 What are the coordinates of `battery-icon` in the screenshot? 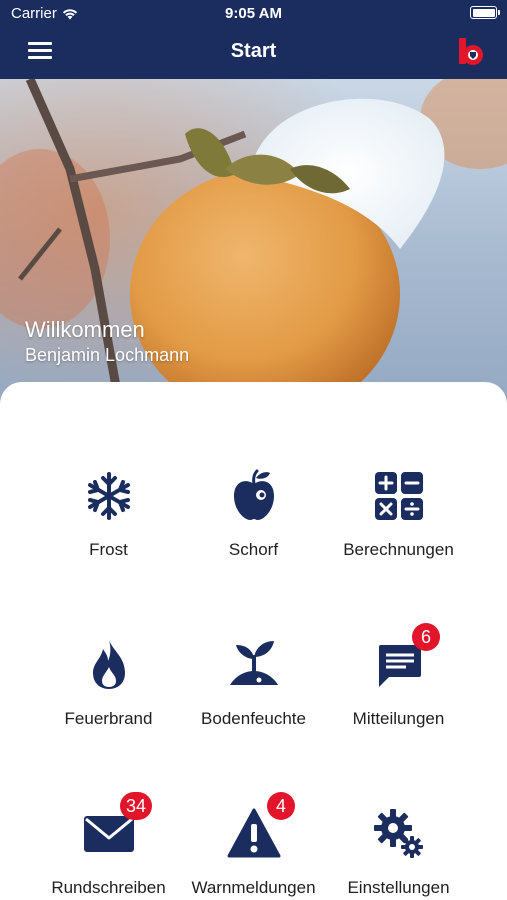 It's located at (485, 12).